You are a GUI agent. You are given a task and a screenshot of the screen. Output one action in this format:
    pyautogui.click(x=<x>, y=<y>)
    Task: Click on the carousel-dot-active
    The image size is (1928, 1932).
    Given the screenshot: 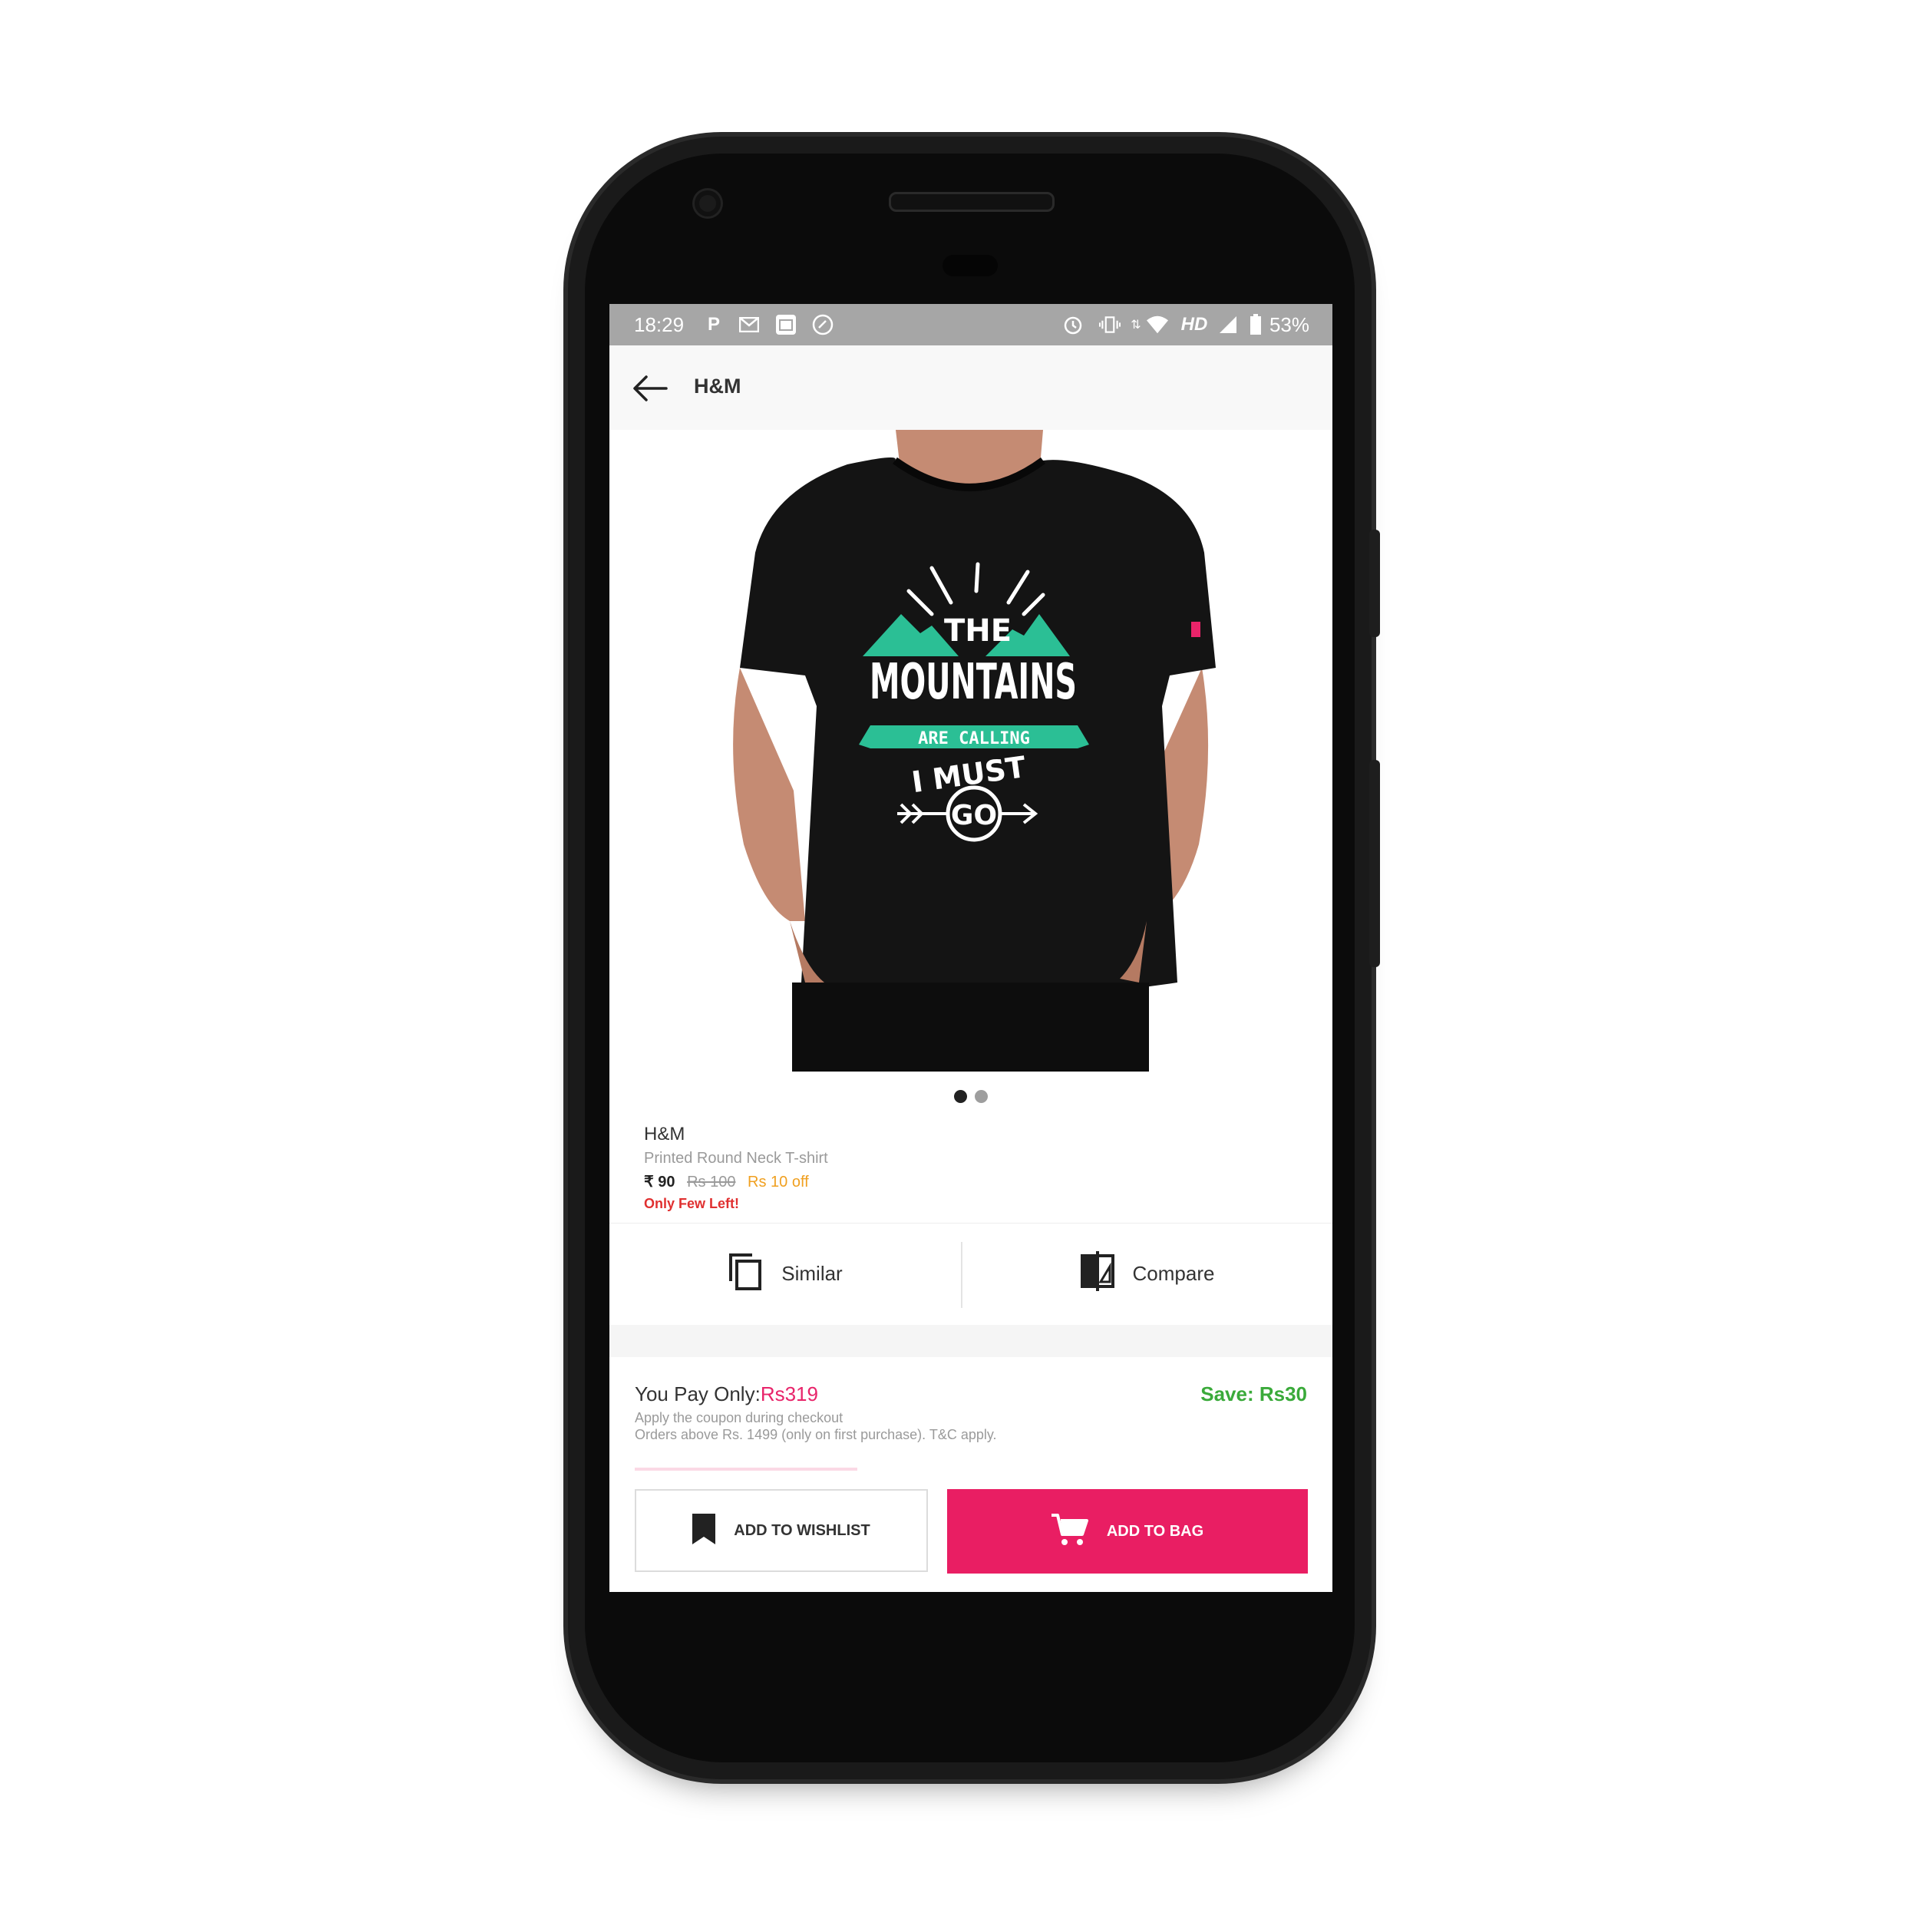 What is the action you would take?
    pyautogui.click(x=961, y=1096)
    